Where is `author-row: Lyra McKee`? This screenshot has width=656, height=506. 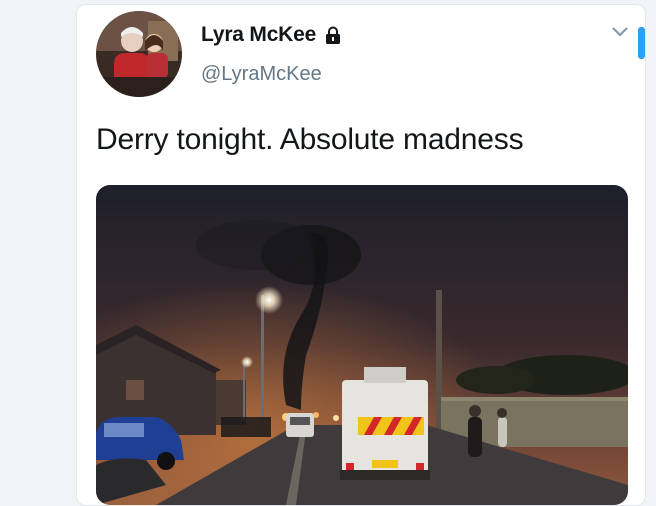 author-row: Lyra McKee is located at coordinates (271, 35).